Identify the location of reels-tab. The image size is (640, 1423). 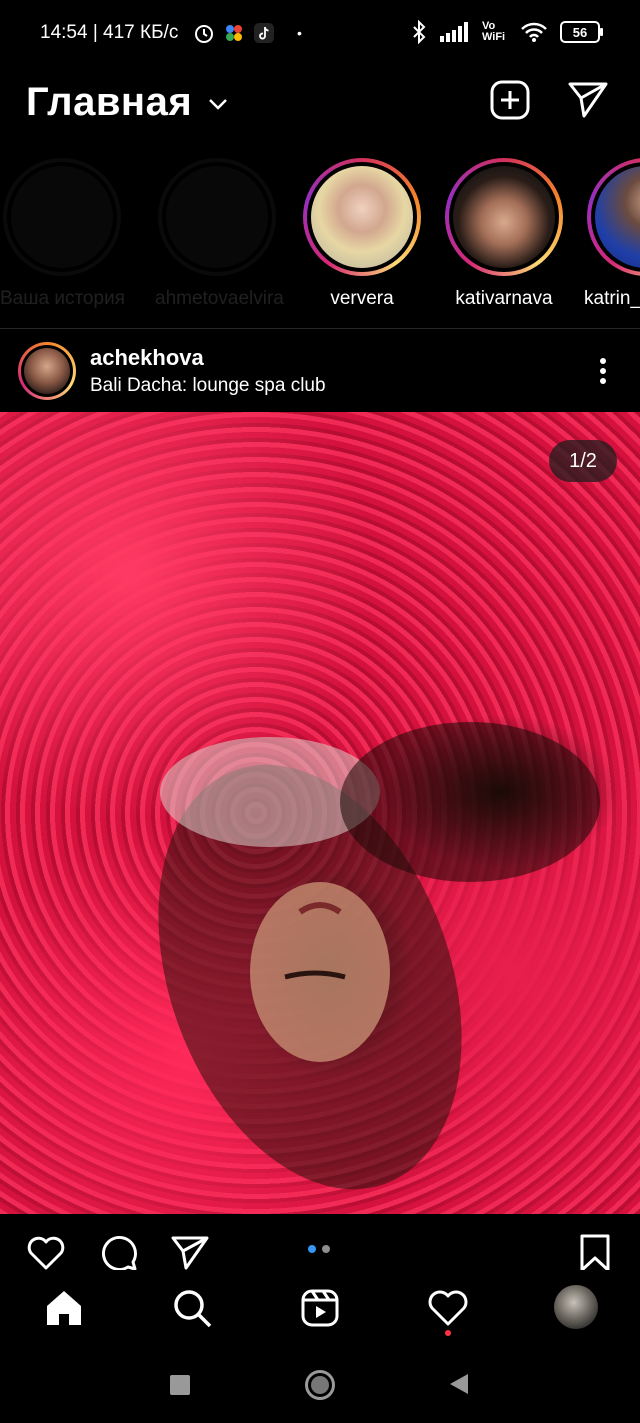
(320, 1308).